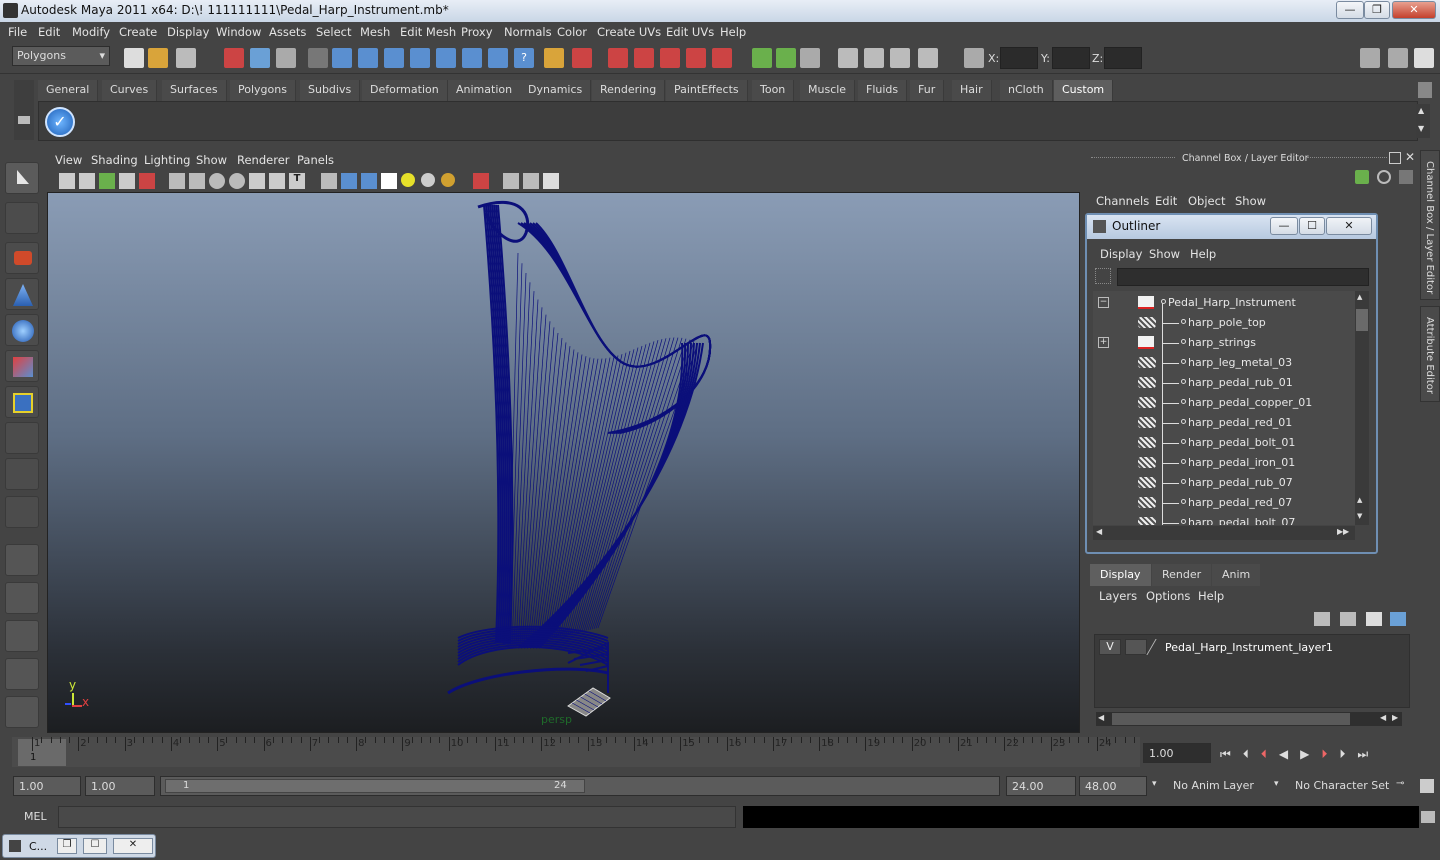 This screenshot has height=860, width=1440. Describe the element at coordinates (1219, 786) in the screenshot. I see `anim-layer-selector: No Anim Layer` at that location.